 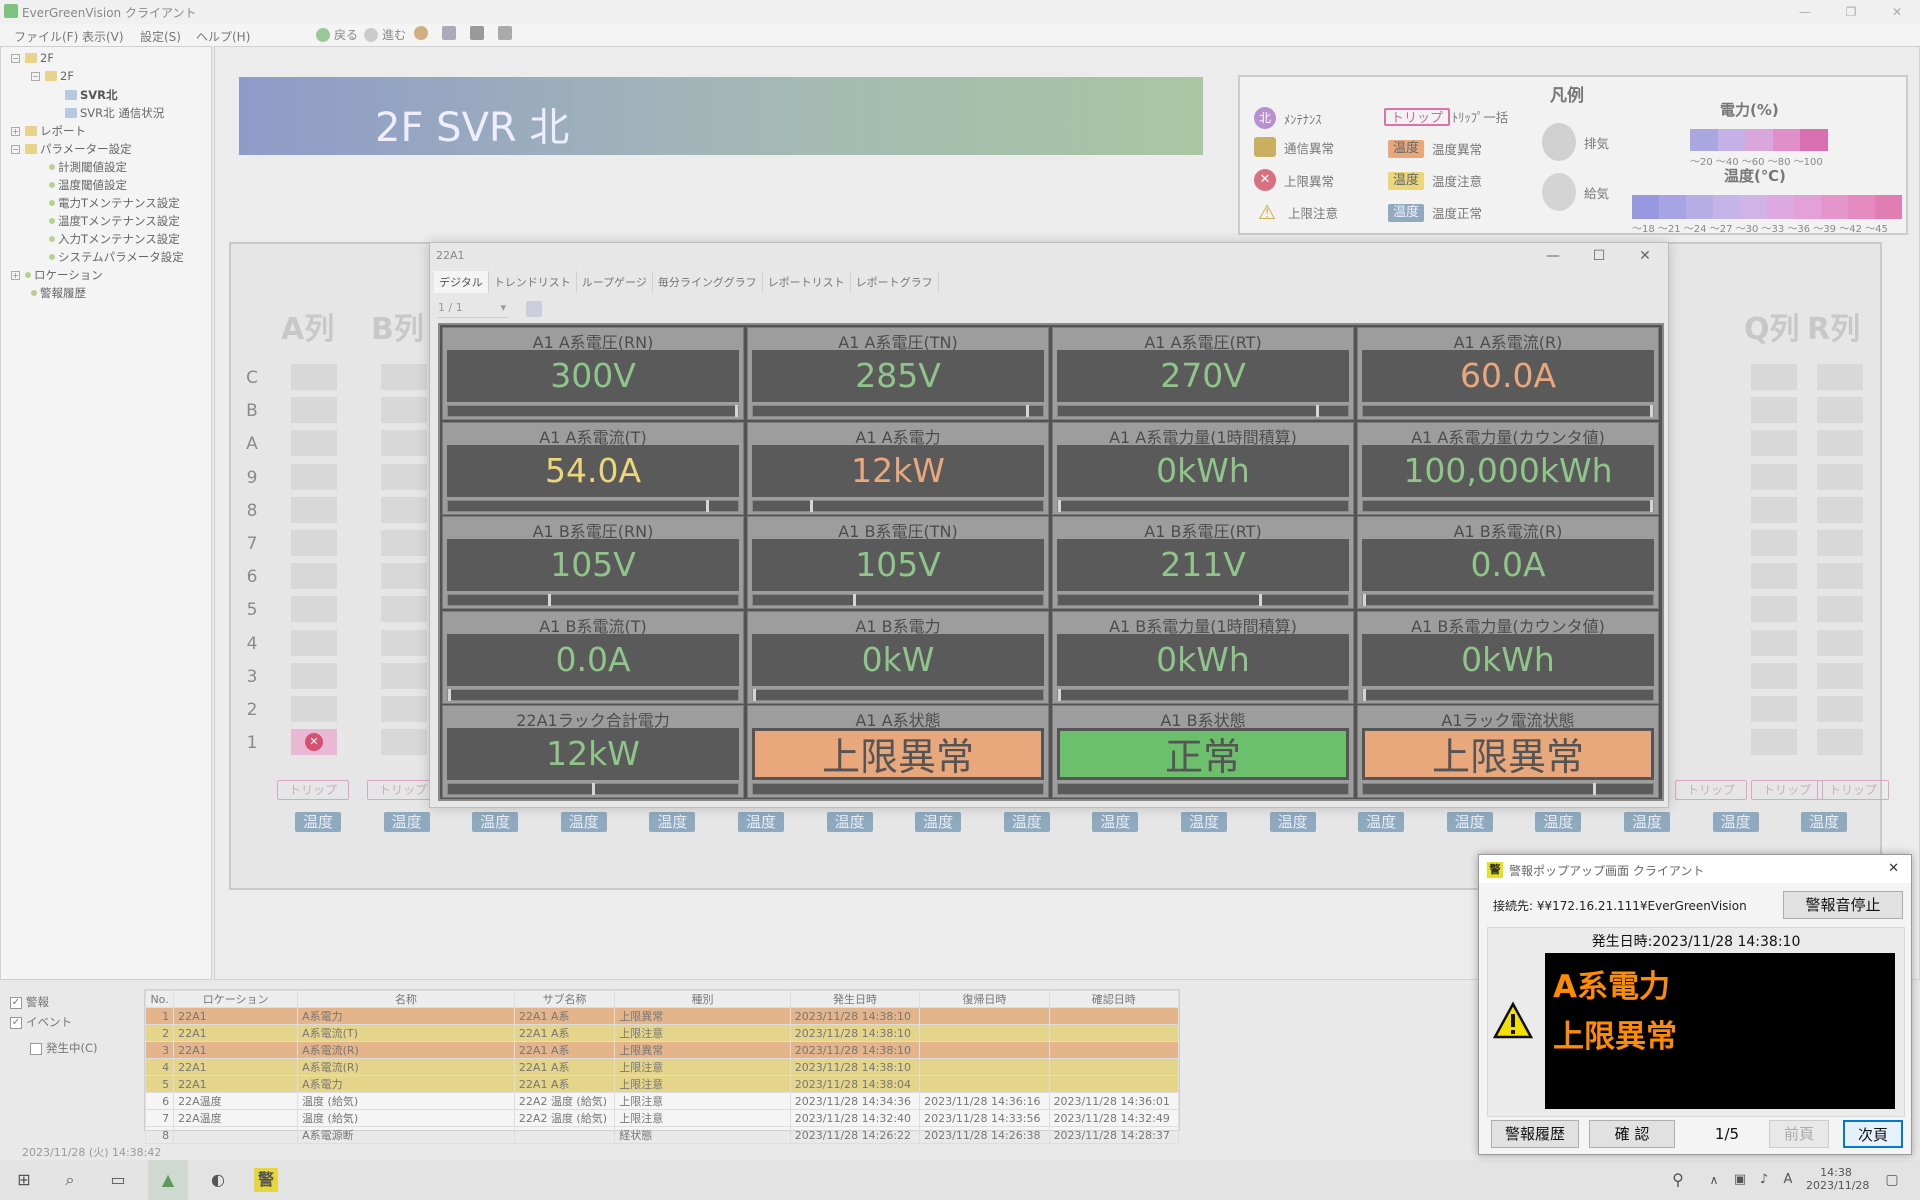 What do you see at coordinates (168, 1180) in the screenshot?
I see `evergreen-app-icon: ▲` at bounding box center [168, 1180].